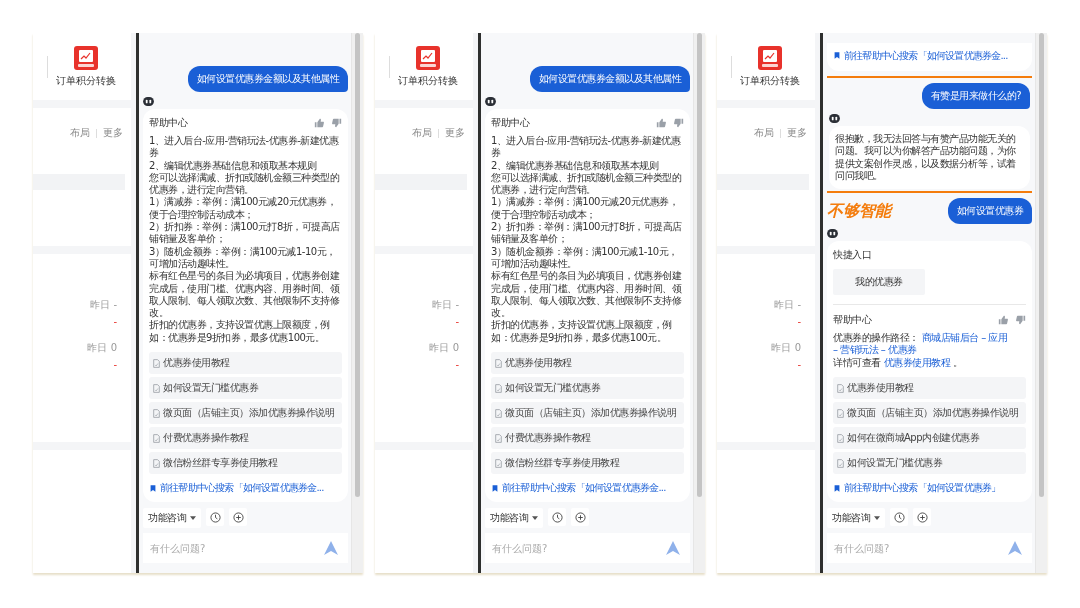 The width and height of the screenshot is (1080, 608). Describe the element at coordinates (859, 211) in the screenshot. I see `annotation-text: 不够智能` at that location.